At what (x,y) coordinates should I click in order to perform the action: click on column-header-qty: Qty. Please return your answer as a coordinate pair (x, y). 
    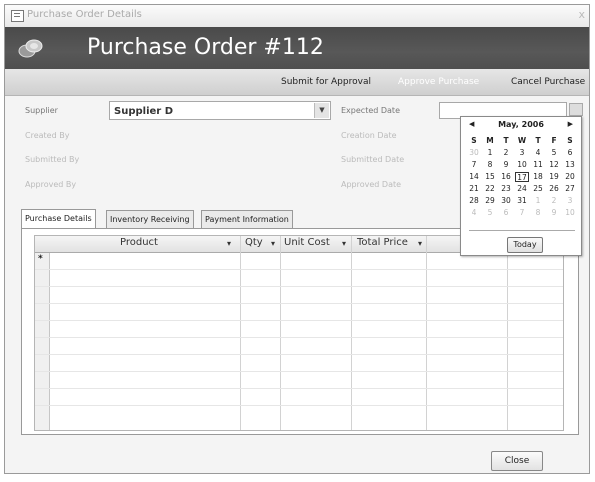
    Looking at the image, I should click on (254, 242).